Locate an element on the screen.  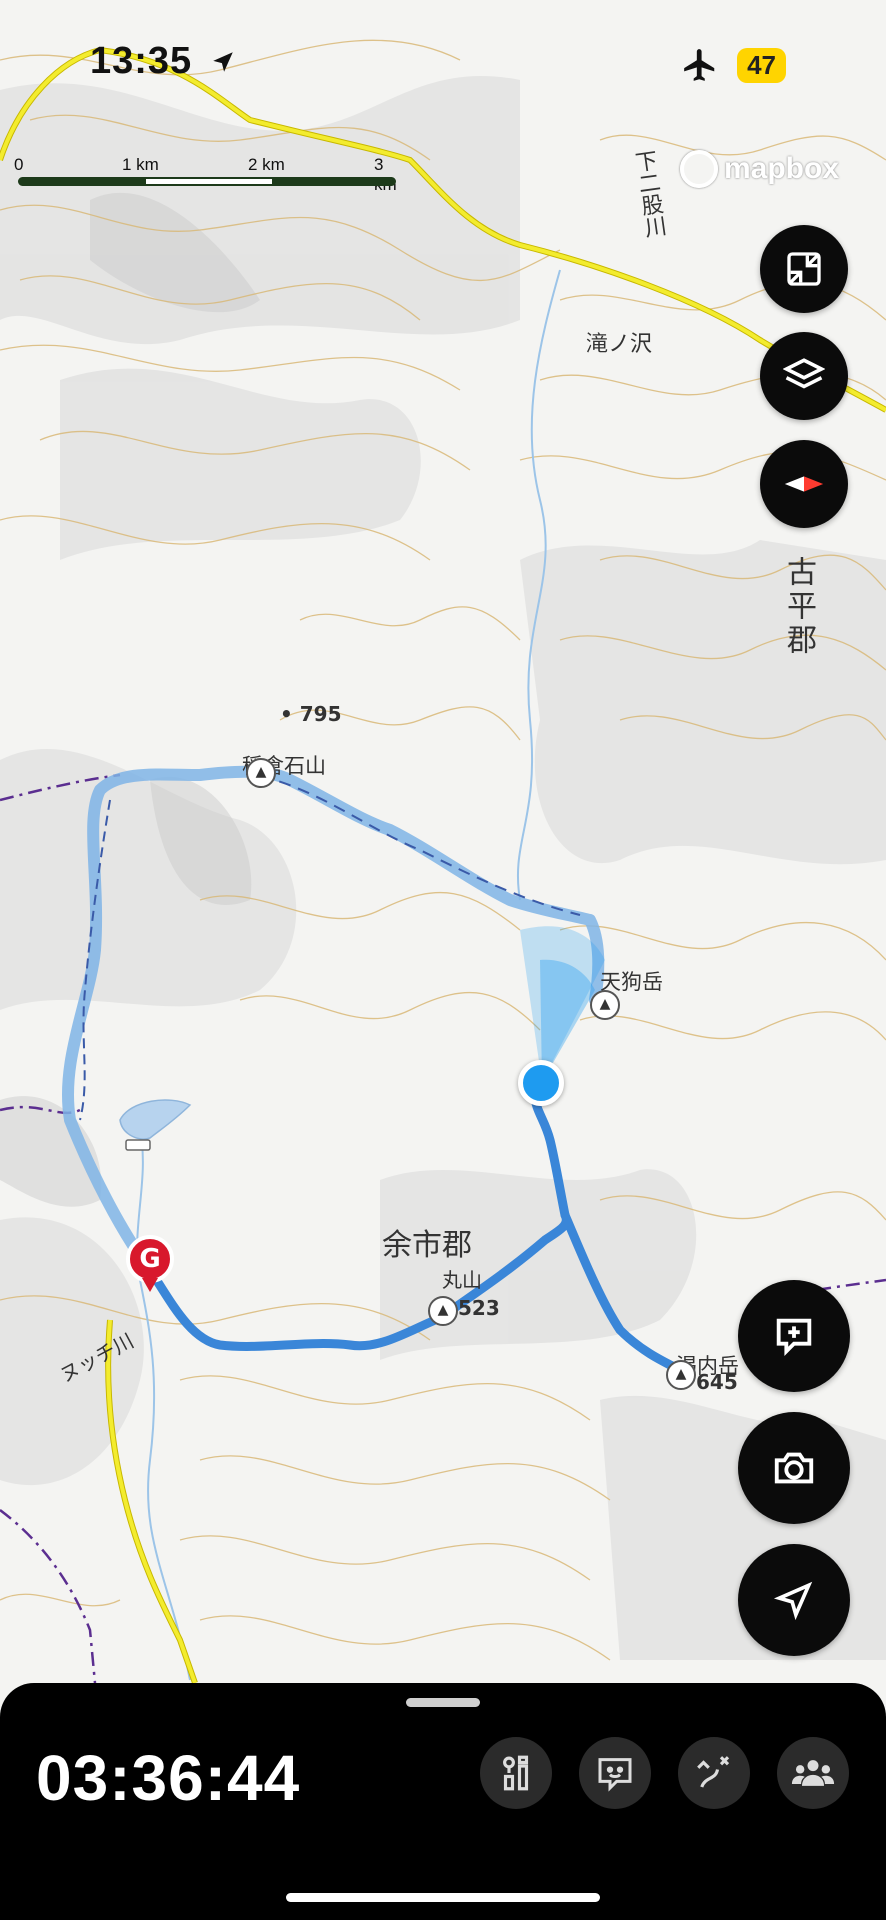
current-location-dot is located at coordinates (541, 1083).